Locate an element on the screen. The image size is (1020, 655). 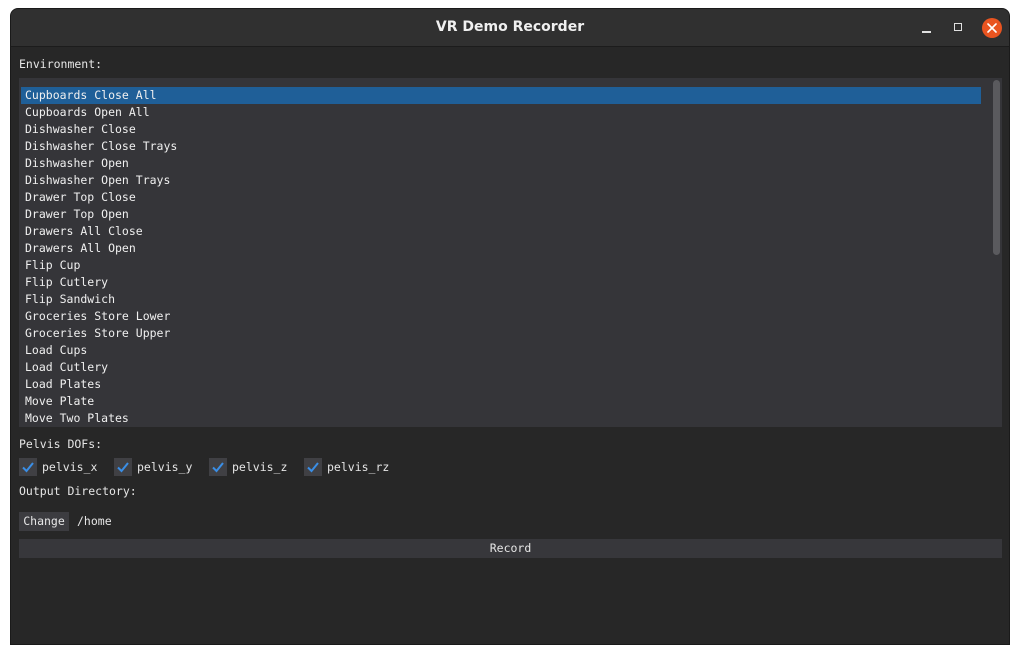
list-item: Dishwasher Close is located at coordinates (501, 129).